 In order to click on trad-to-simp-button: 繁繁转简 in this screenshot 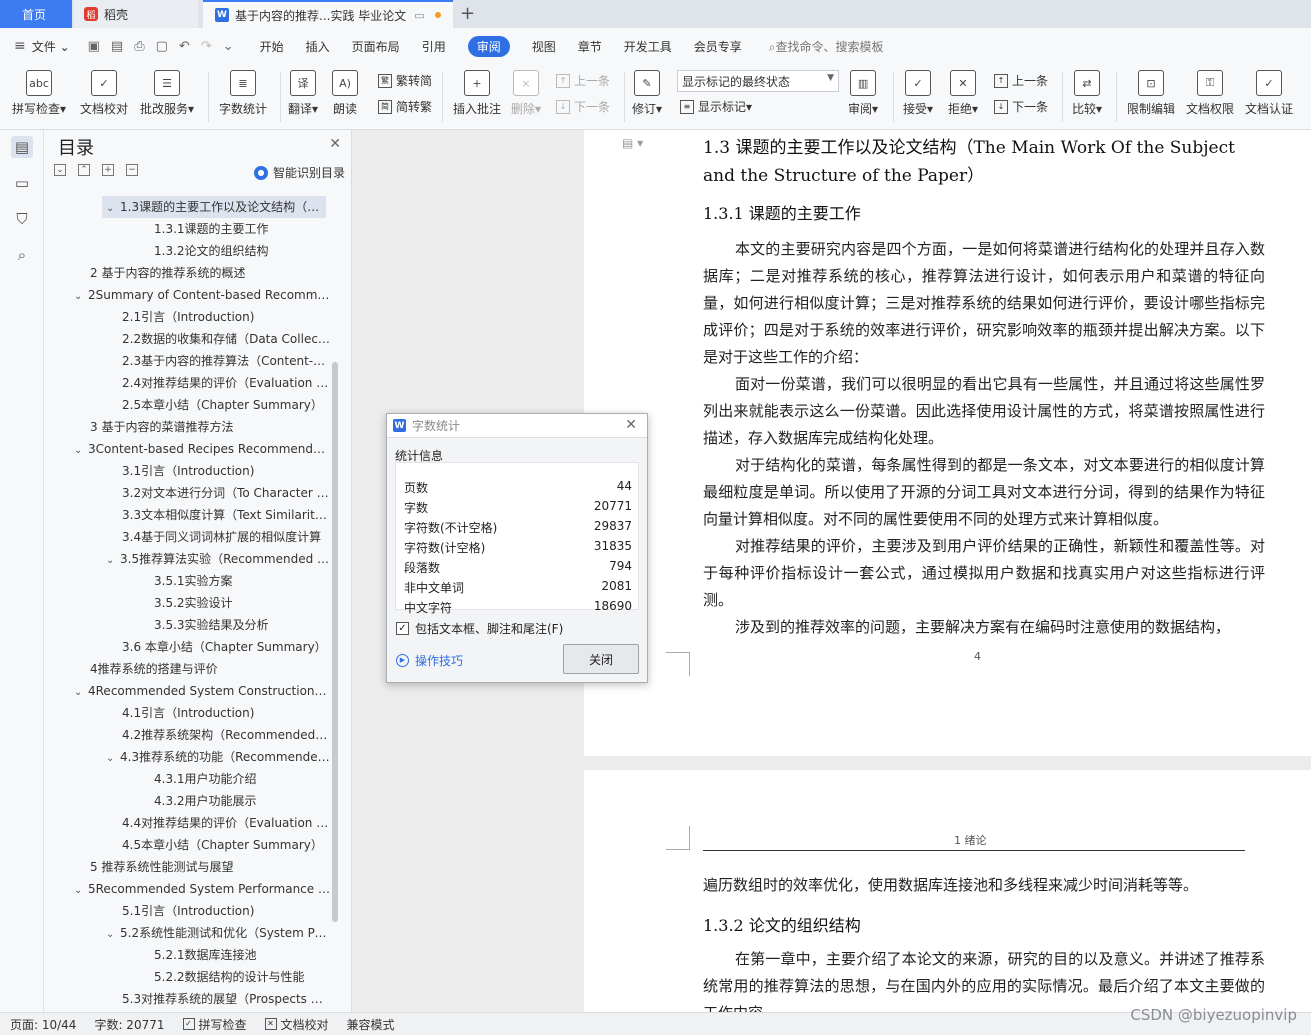, I will do `click(405, 80)`.